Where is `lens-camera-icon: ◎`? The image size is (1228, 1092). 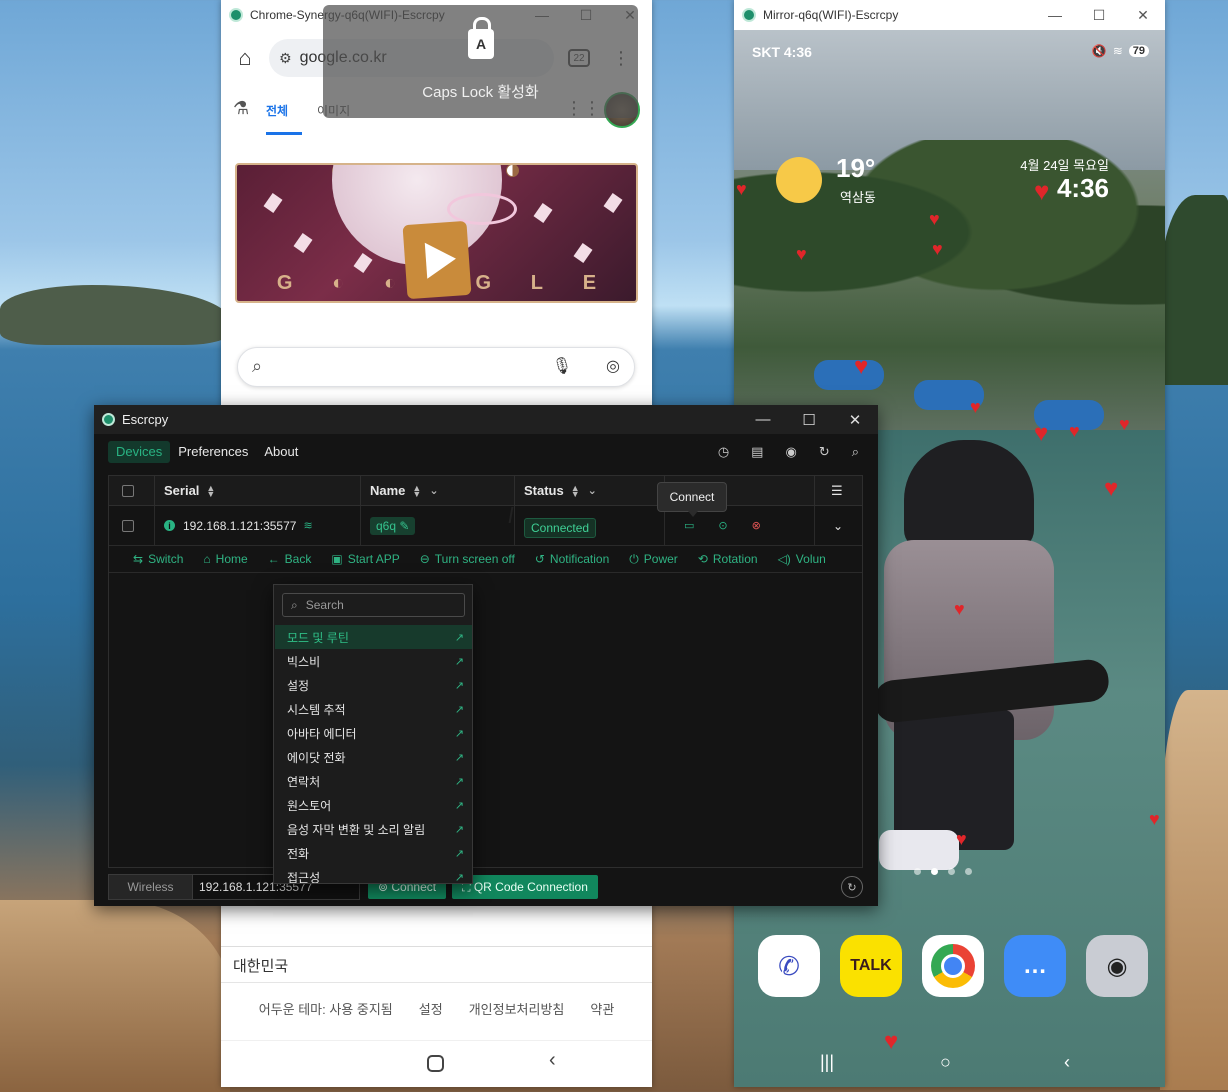 lens-camera-icon: ◎ is located at coordinates (613, 366).